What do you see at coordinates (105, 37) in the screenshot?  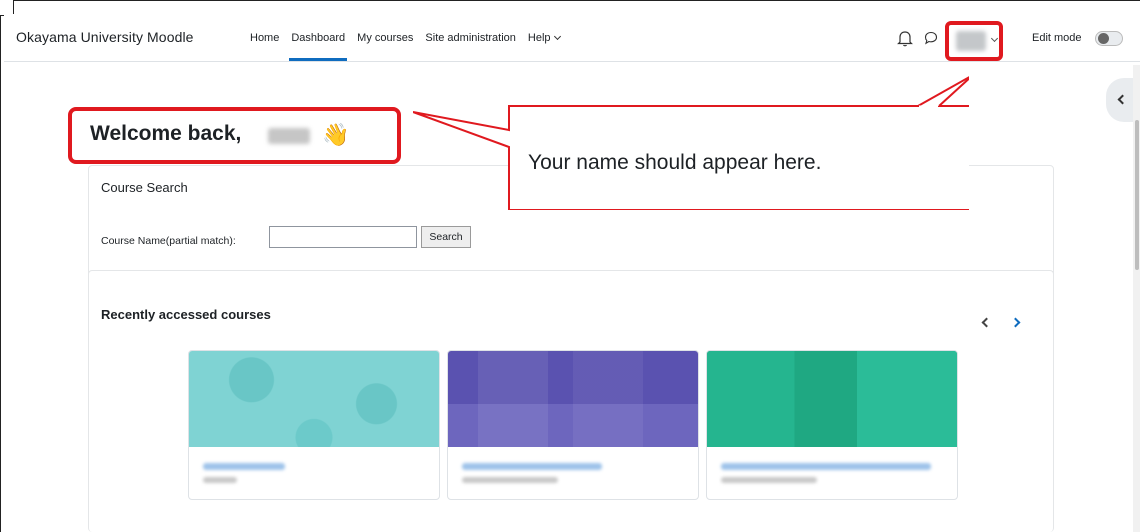 I see `site-brand: Okayama University Moodle` at bounding box center [105, 37].